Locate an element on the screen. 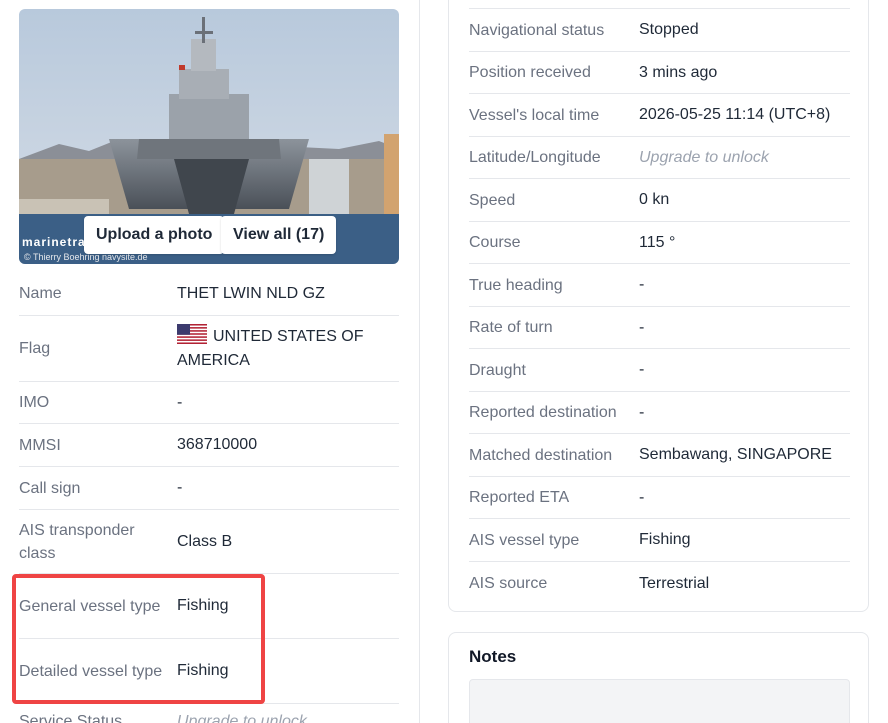 The width and height of the screenshot is (888, 723). table-row: Detailed vessel type Fishing is located at coordinates (209, 671).